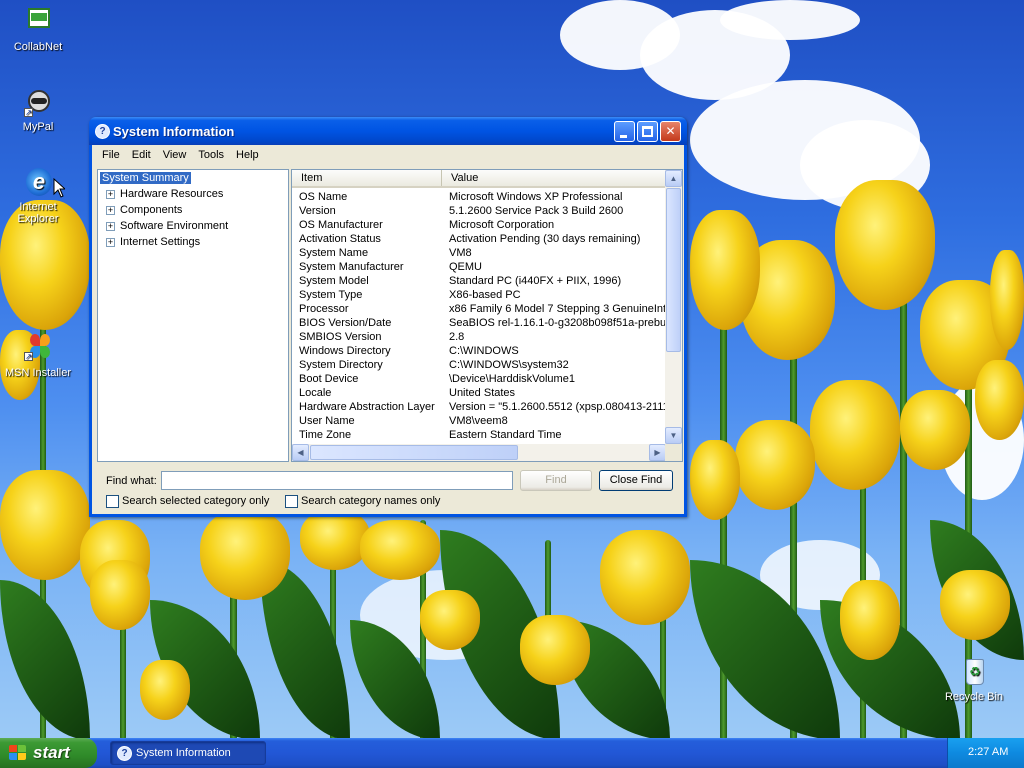 Image resolution: width=1024 pixels, height=768 pixels. I want to click on scroll-left-icon: ◀, so click(300, 452).